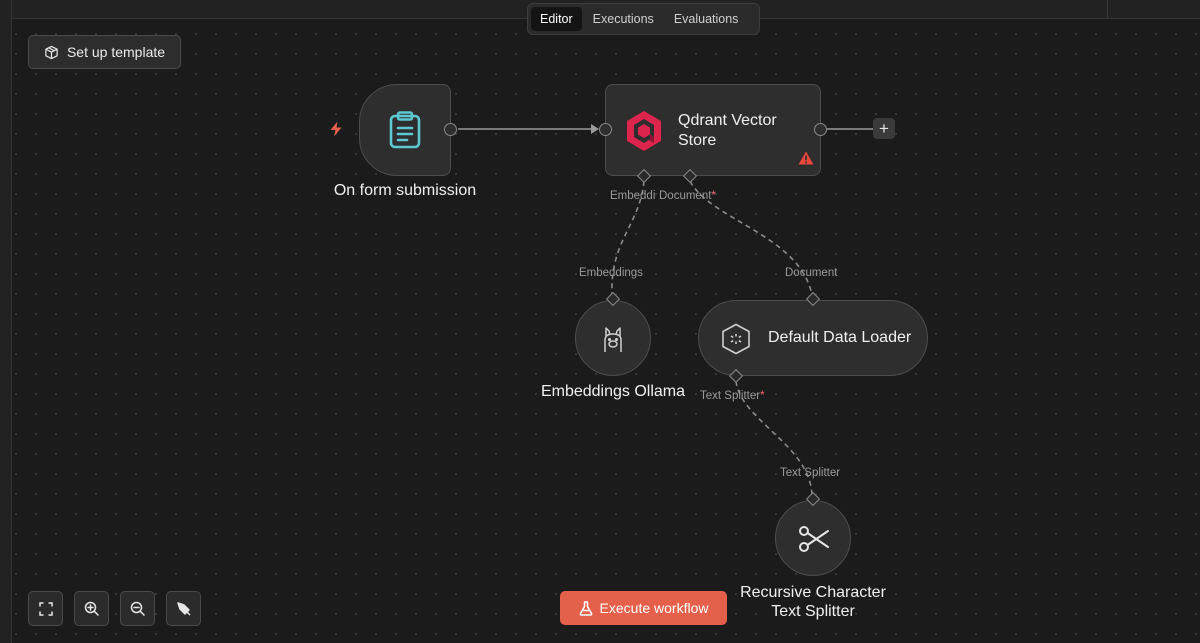  I want to click on scissors-icon, so click(814, 539).